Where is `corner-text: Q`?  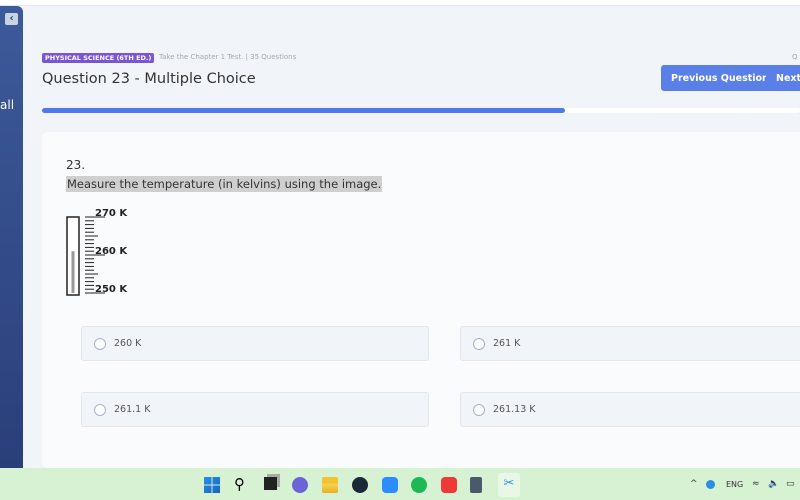
corner-text: Q is located at coordinates (795, 57).